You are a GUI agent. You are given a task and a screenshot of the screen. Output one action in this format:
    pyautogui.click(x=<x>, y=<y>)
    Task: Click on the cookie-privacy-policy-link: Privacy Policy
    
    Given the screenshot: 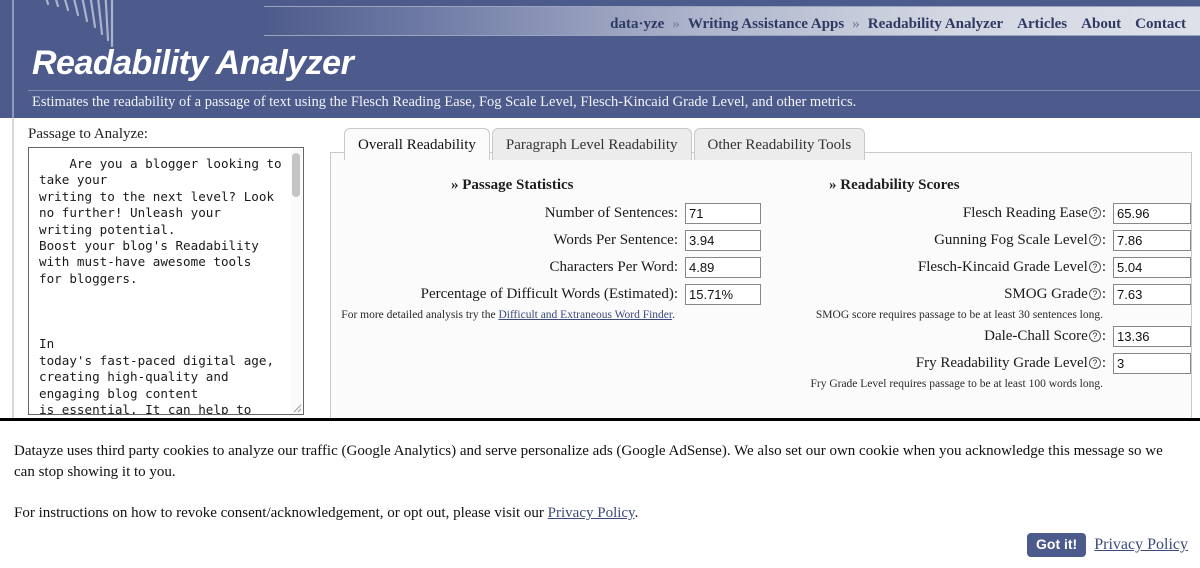 What is the action you would take?
    pyautogui.click(x=1141, y=545)
    